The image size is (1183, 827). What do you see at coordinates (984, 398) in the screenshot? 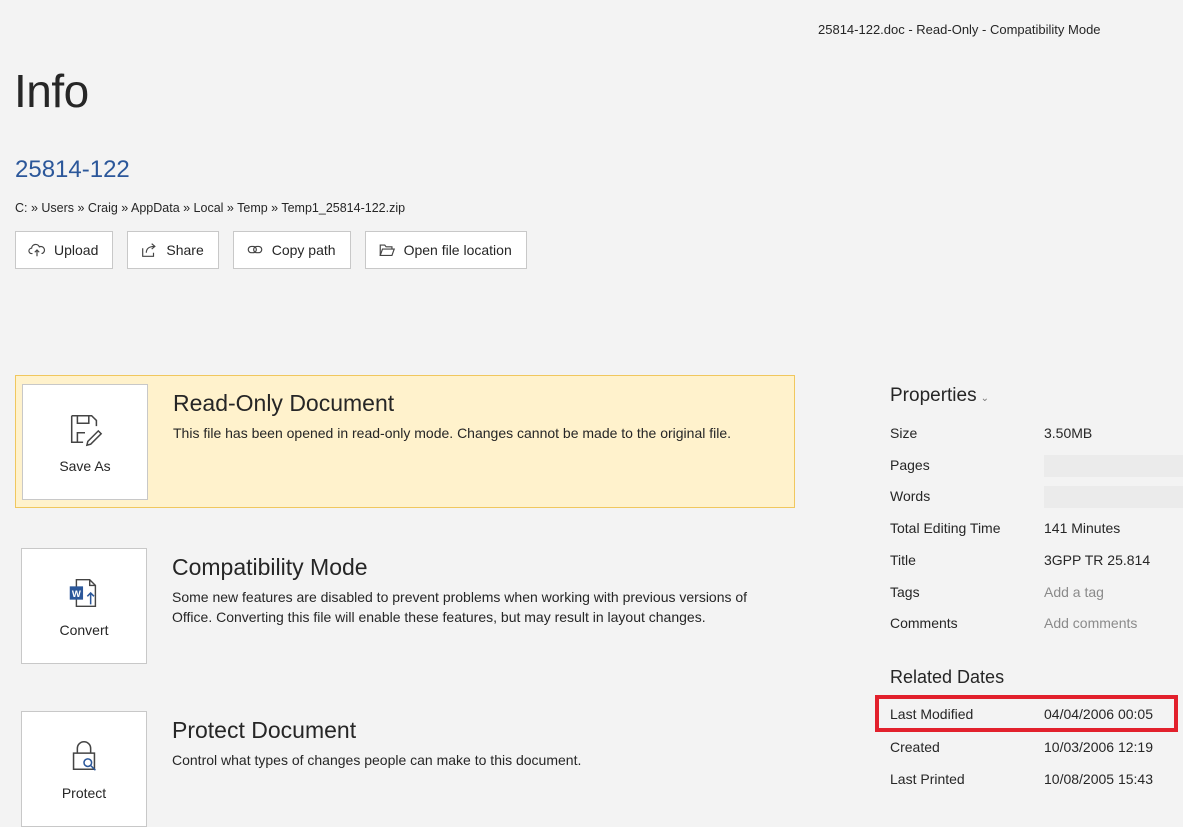
I see `chevron-down-icon: ⌄` at bounding box center [984, 398].